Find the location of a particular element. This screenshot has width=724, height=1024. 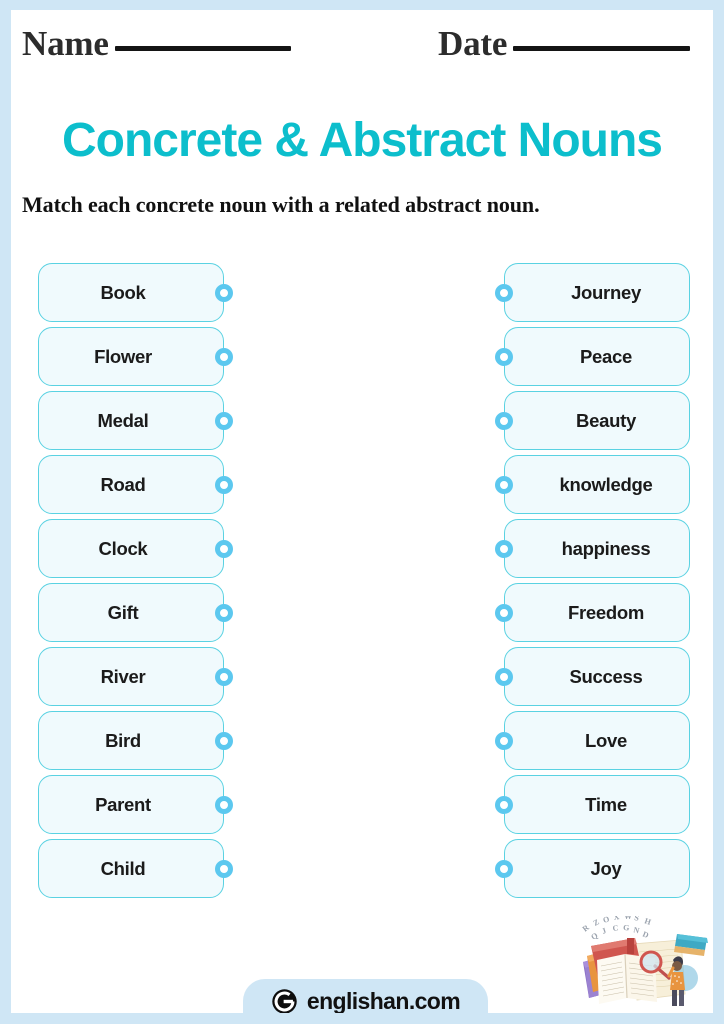

date-write-line is located at coordinates (602, 48).